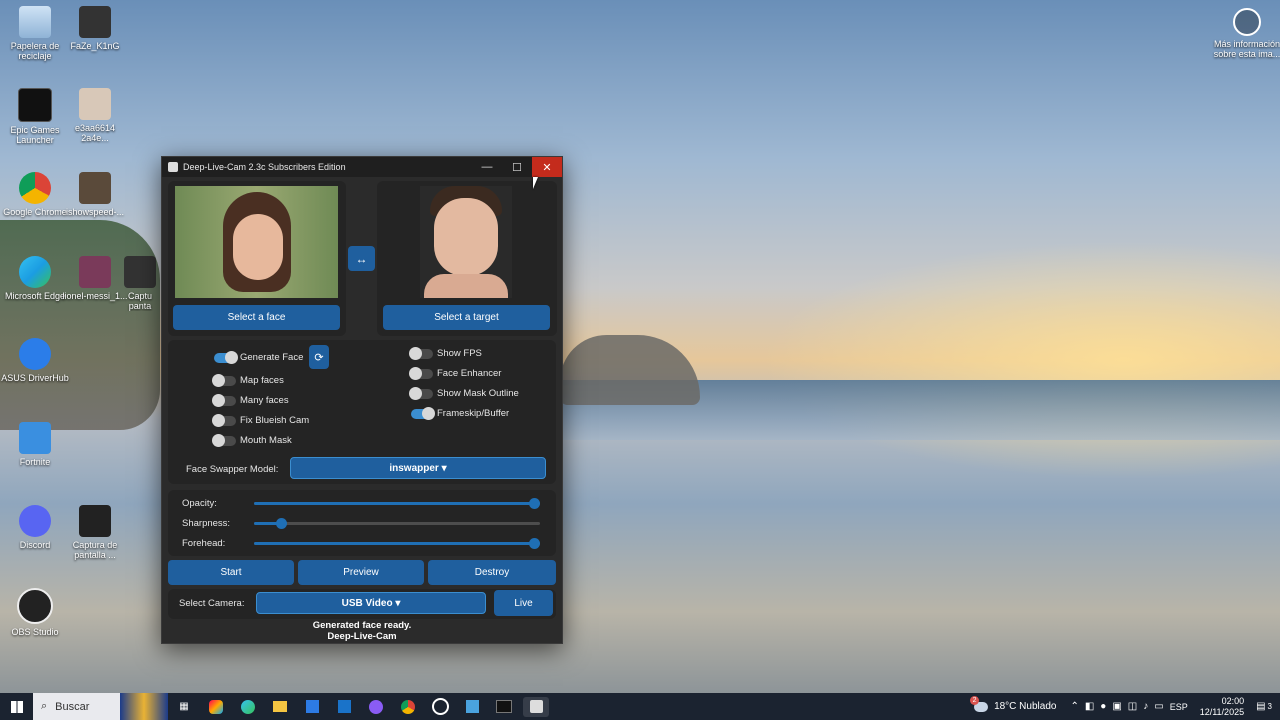  I want to click on tray-monitor-icon: ▣, so click(1116, 706).